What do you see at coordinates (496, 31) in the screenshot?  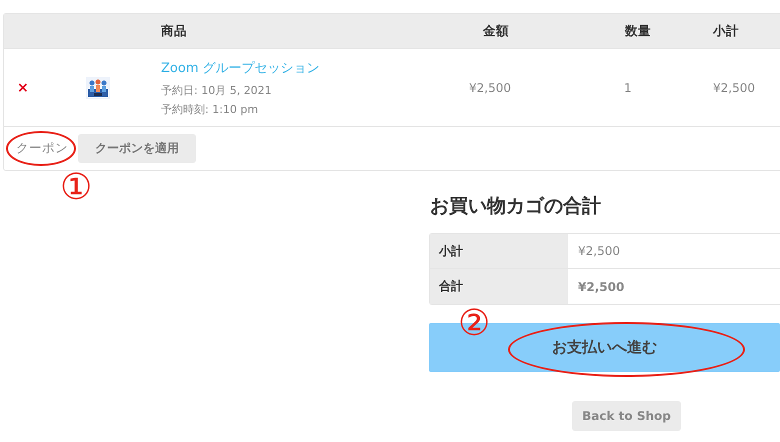 I see `column-header: 金額` at bounding box center [496, 31].